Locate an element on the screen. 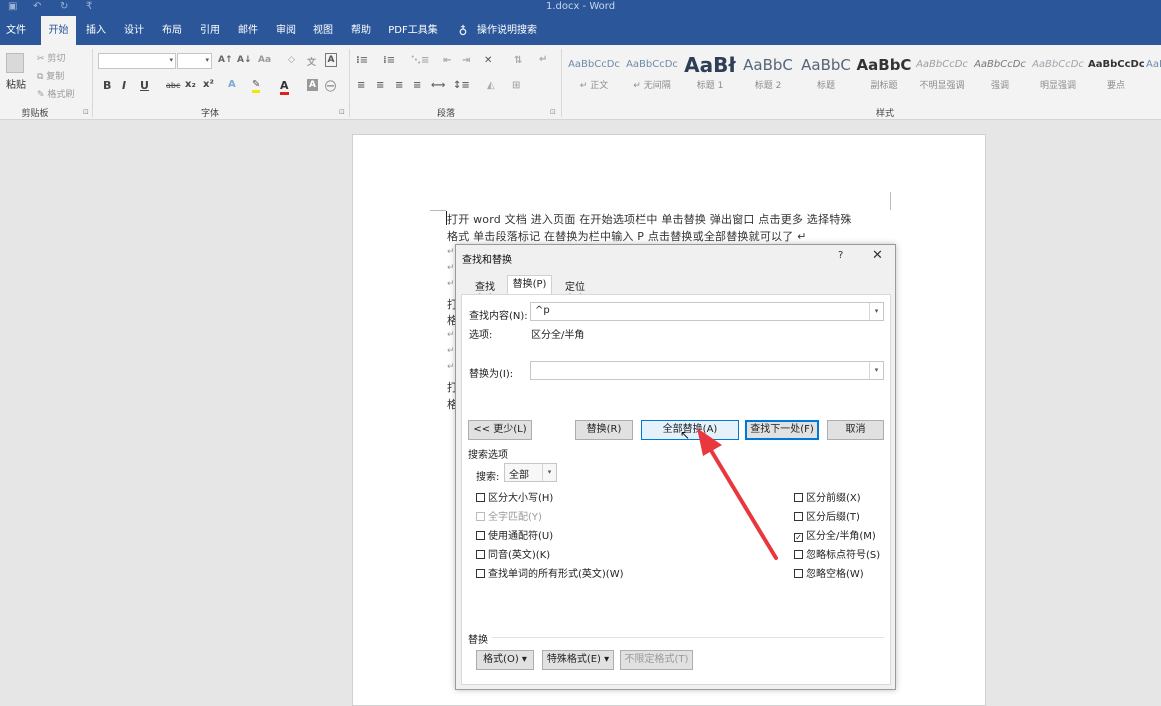  tab-pdf-tools: PDF工具集 is located at coordinates (413, 30).